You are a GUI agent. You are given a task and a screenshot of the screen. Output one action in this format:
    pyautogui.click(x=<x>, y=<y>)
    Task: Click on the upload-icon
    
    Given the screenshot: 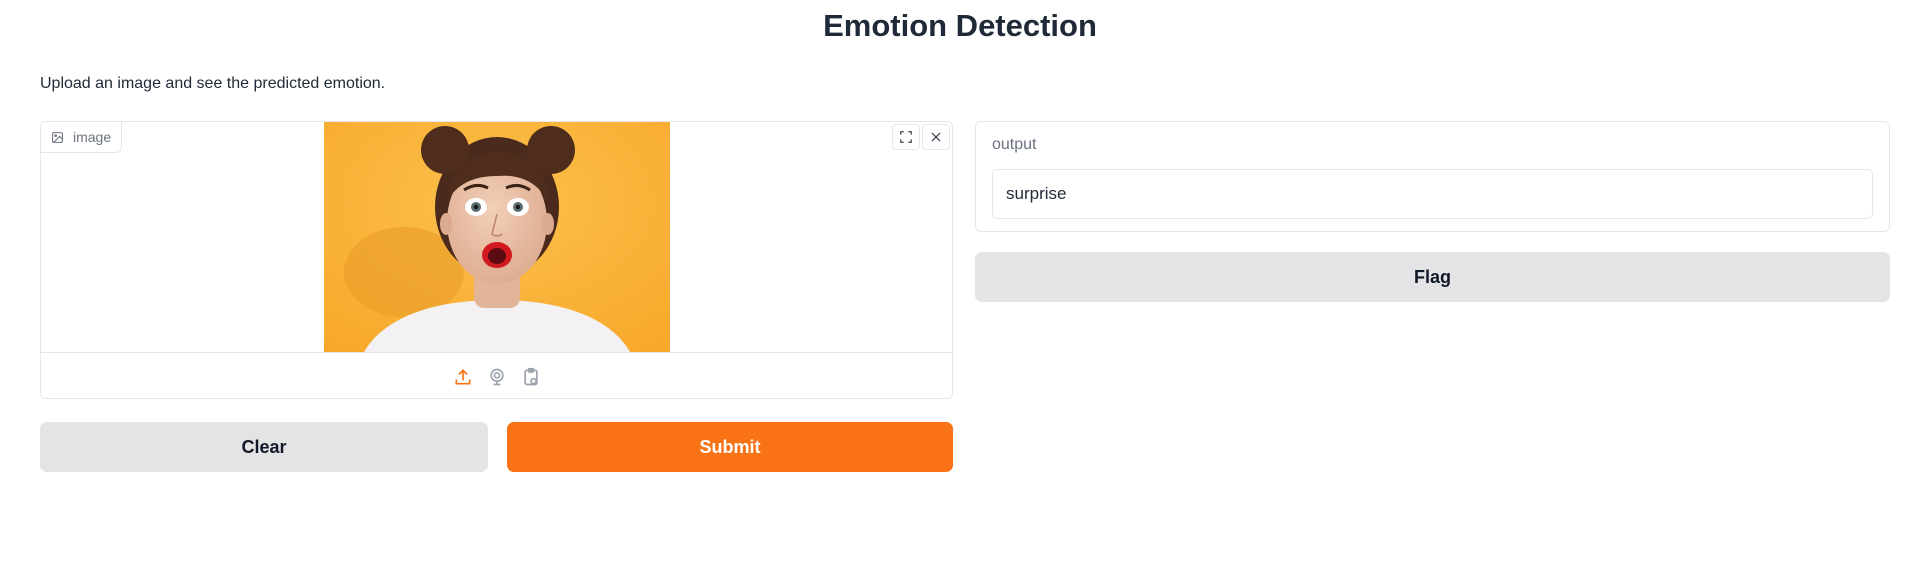 What is the action you would take?
    pyautogui.click(x=463, y=377)
    